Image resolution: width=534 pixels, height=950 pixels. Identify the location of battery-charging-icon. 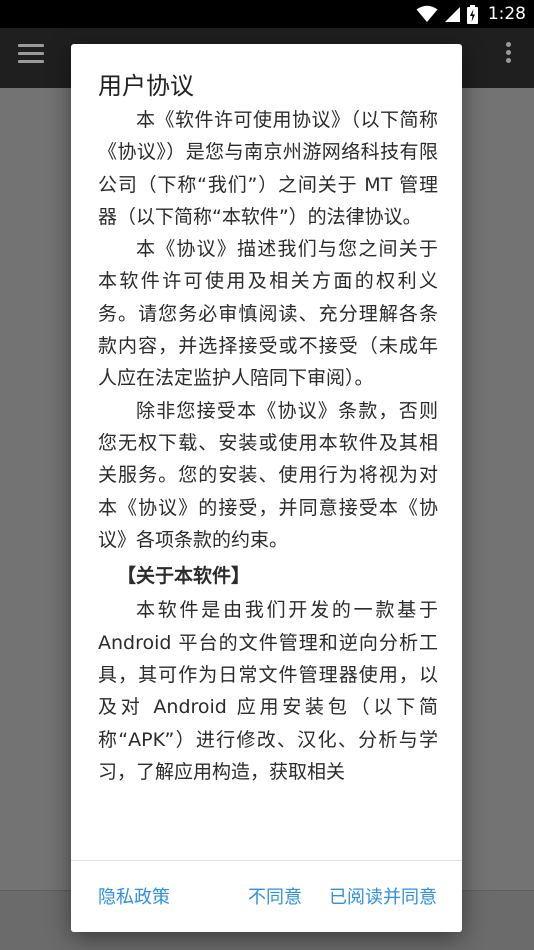
(472, 14).